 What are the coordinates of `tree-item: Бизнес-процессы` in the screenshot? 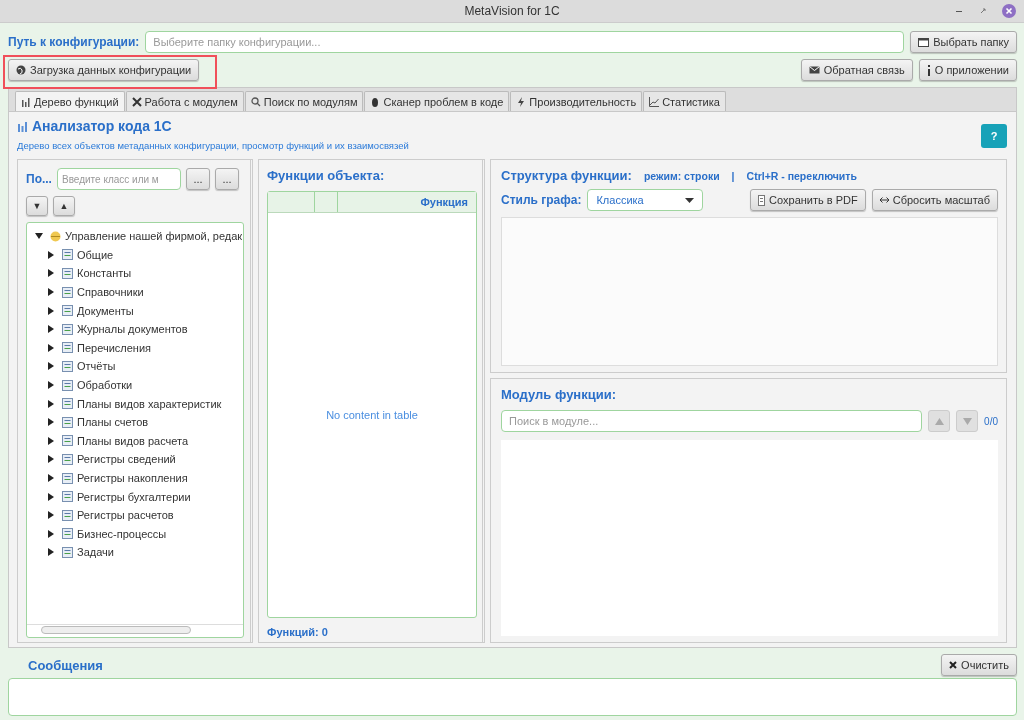 It's located at (122, 533).